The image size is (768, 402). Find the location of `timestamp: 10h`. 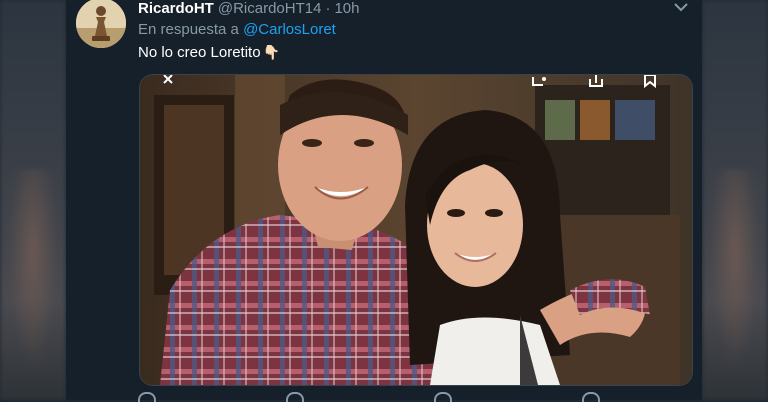

timestamp: 10h is located at coordinates (346, 8).